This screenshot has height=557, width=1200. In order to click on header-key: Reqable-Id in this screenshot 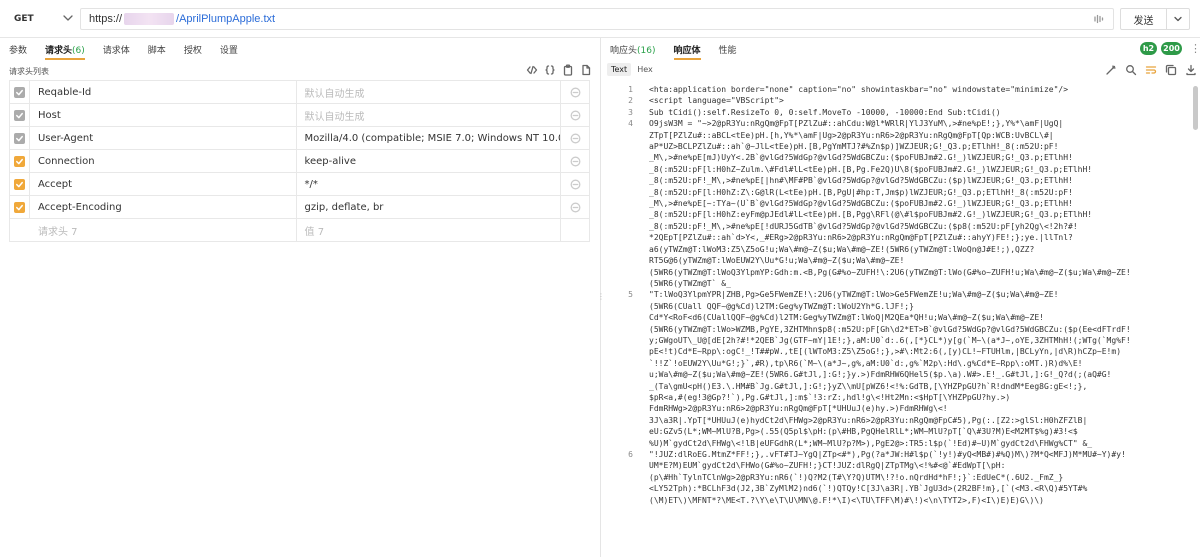, I will do `click(163, 92)`.